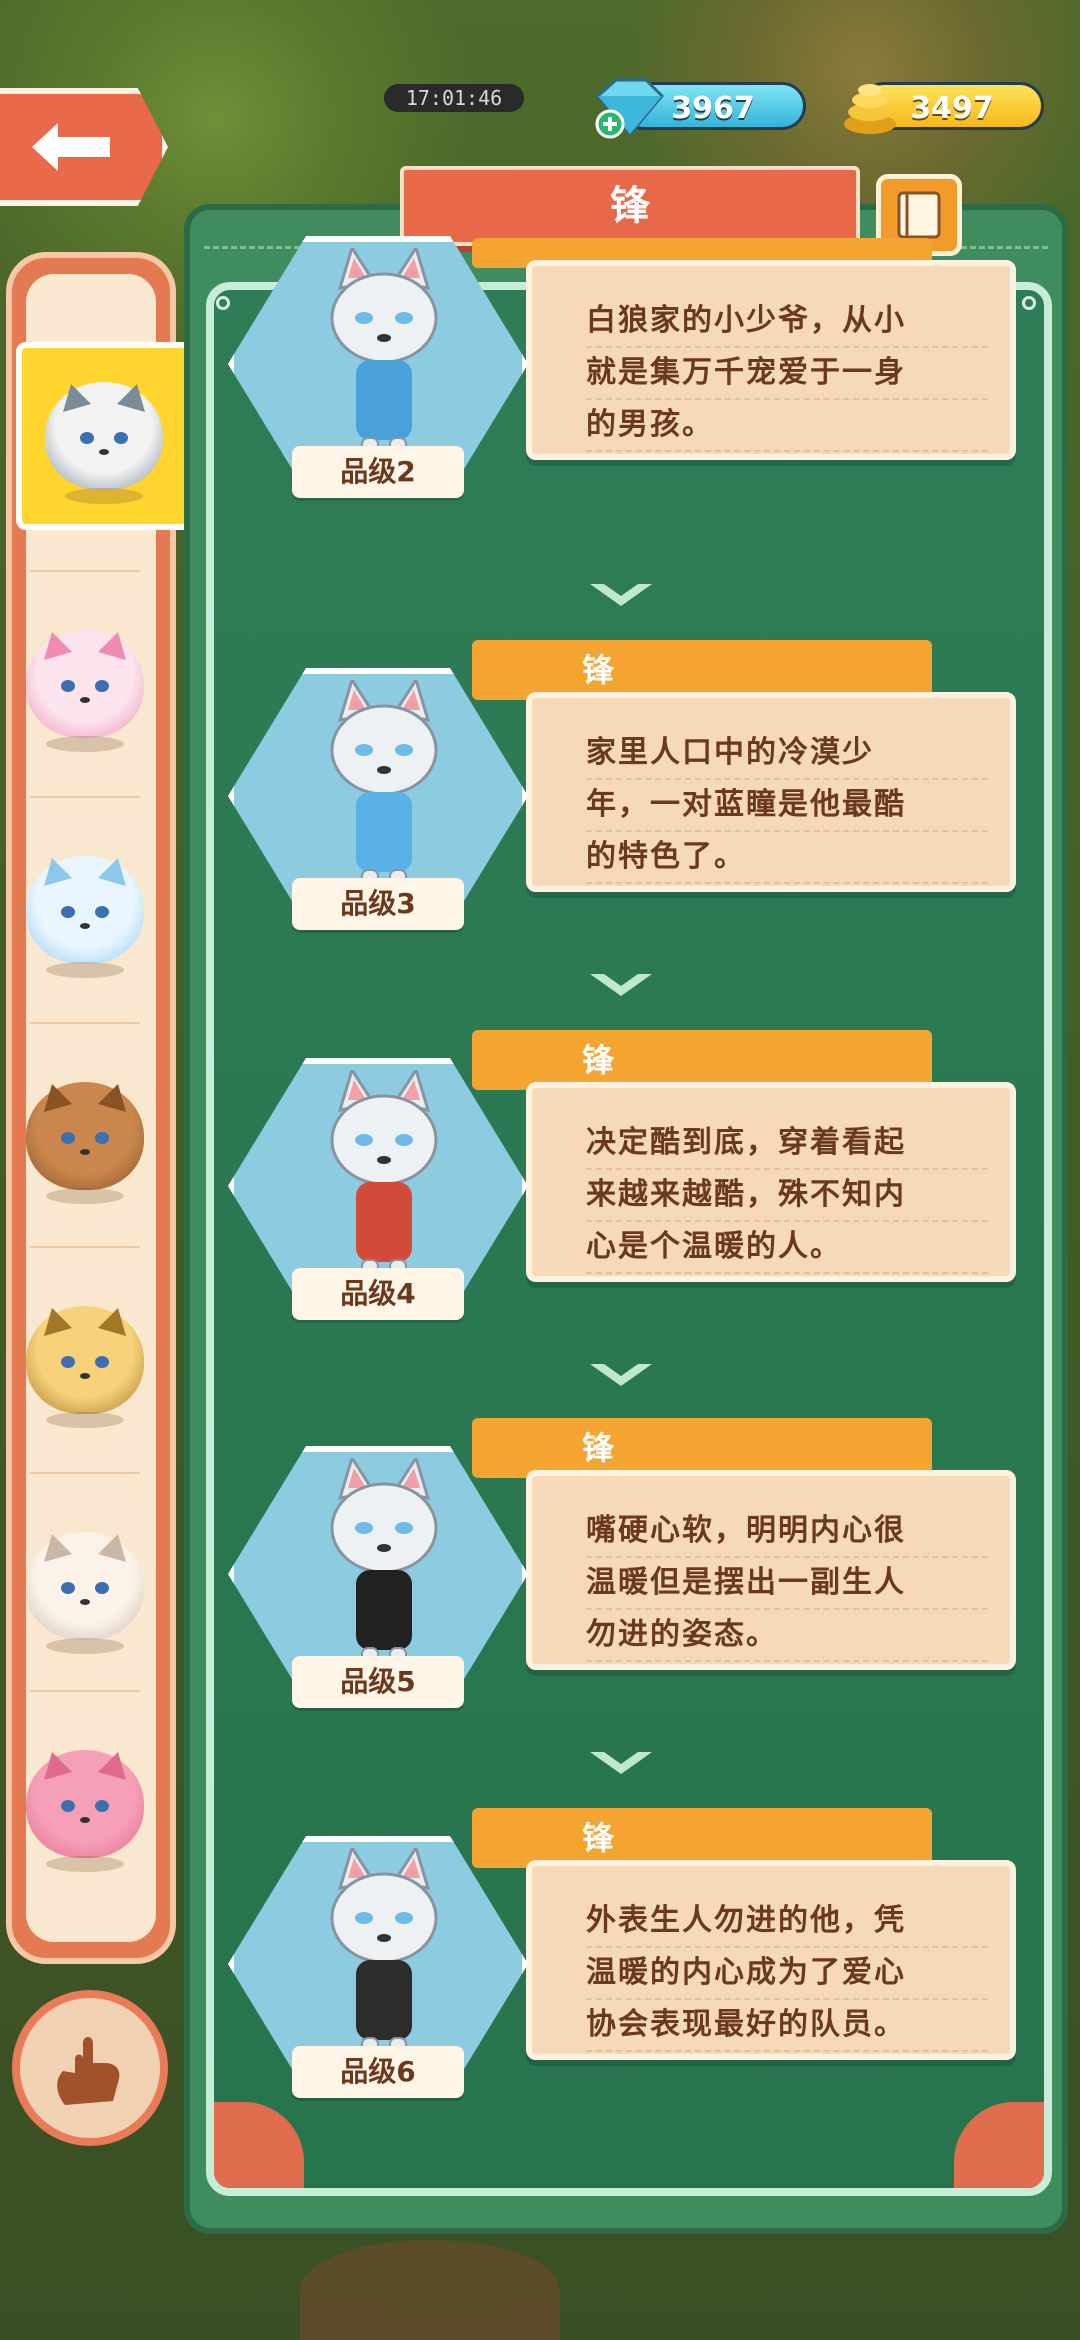  I want to click on white-fox-avatar-icon, so click(85, 917).